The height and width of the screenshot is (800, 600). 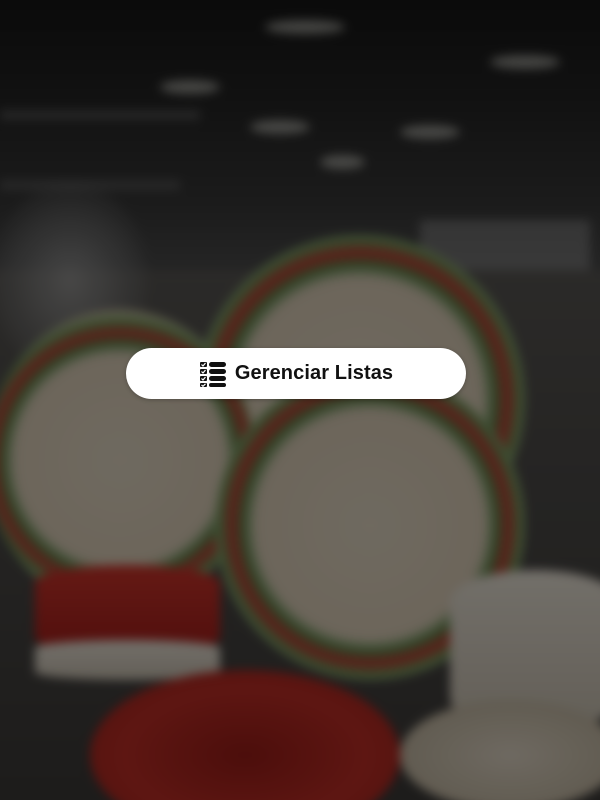 I want to click on list-checks-icon, so click(x=213, y=374).